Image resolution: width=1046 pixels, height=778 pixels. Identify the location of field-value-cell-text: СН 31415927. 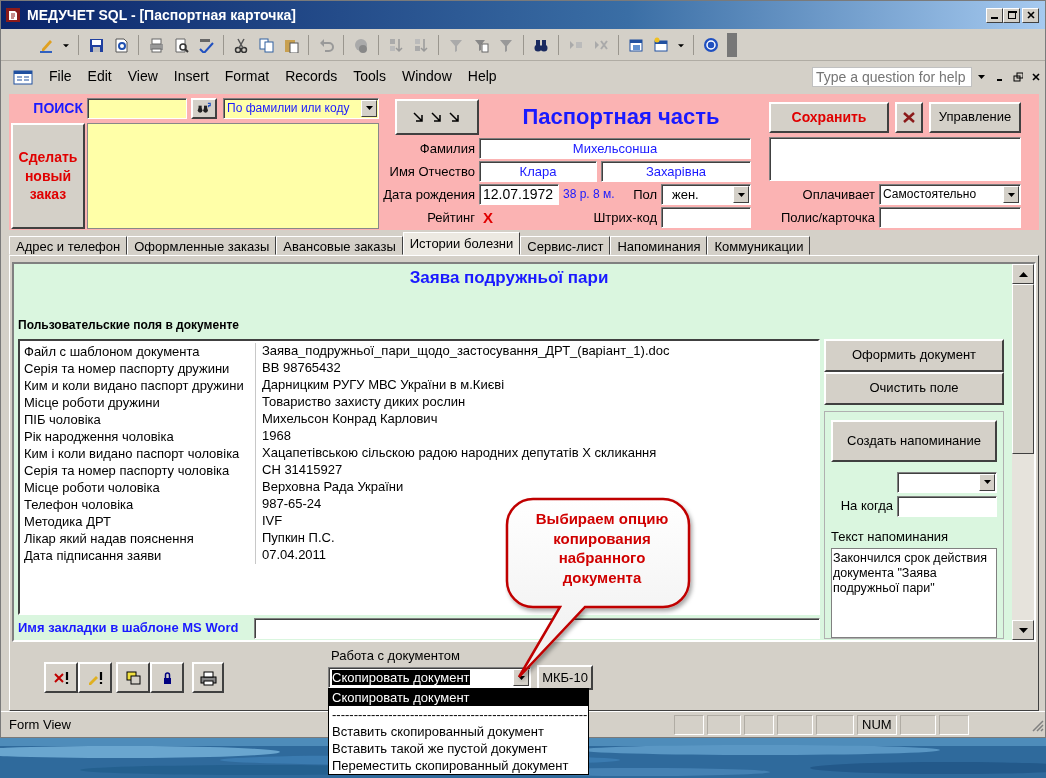
(302, 470).